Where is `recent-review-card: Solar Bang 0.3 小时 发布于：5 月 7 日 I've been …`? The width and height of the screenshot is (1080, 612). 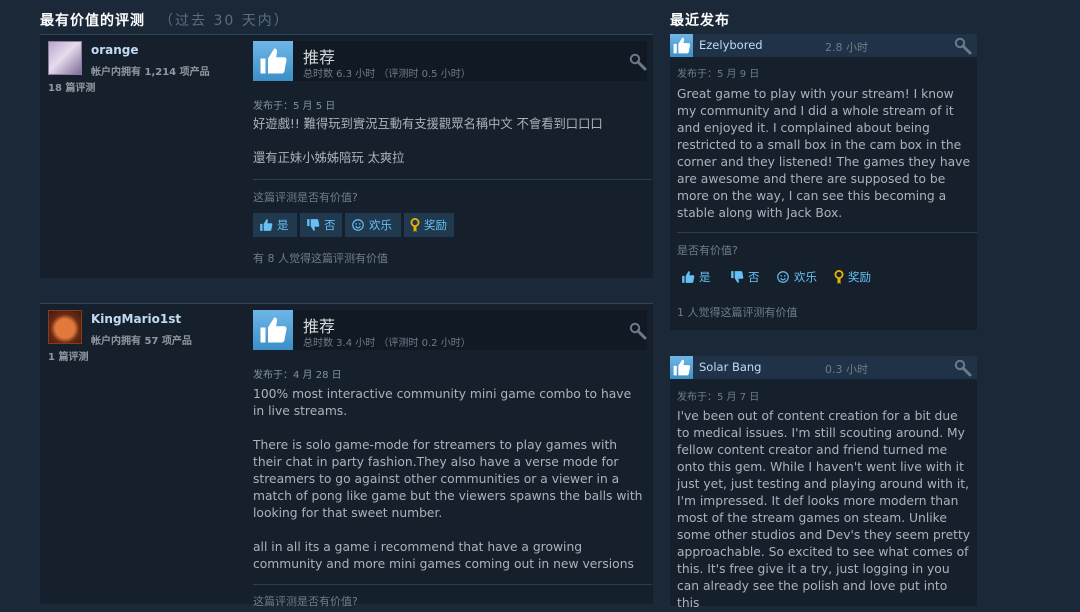 recent-review-card: Solar Bang 0.3 小时 发布于：5 月 7 日 I've been … is located at coordinates (823, 483).